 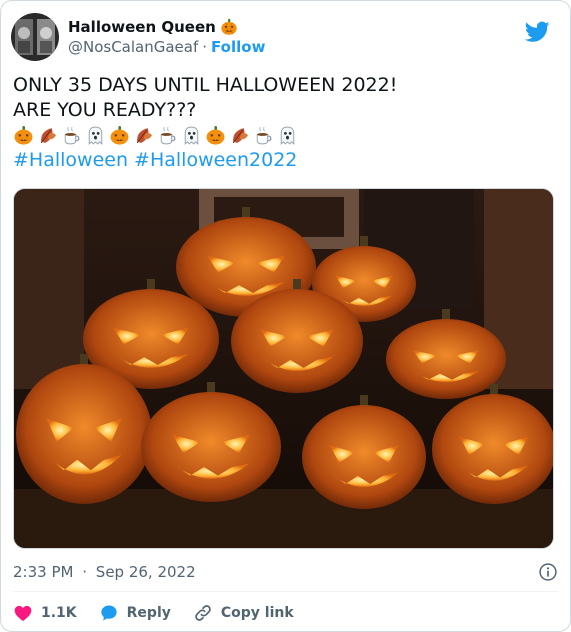 I want to click on user-handle: @NosCalanGaeaf, so click(x=133, y=47).